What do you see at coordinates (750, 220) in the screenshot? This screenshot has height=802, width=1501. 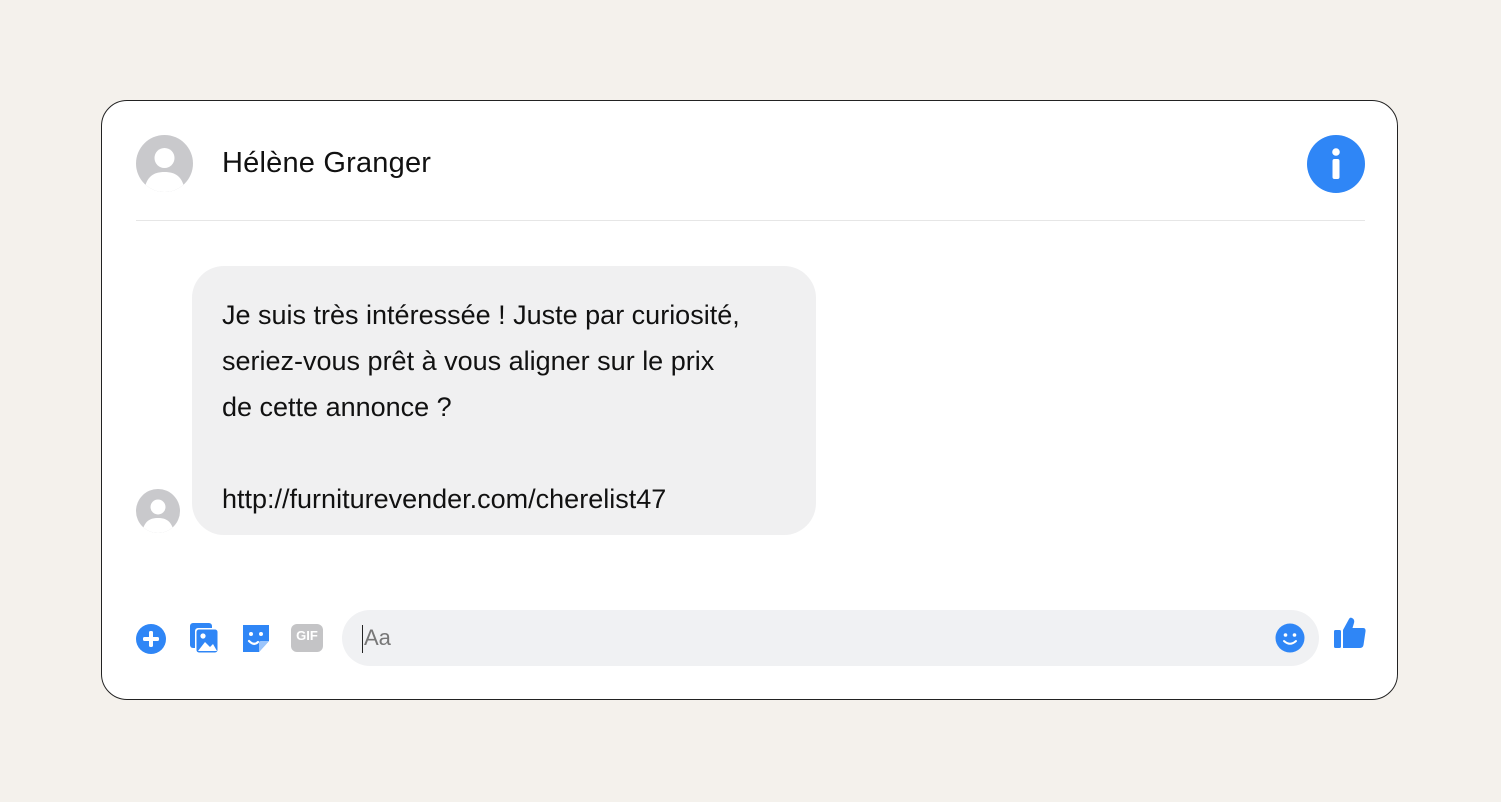 I see `header-divider` at bounding box center [750, 220].